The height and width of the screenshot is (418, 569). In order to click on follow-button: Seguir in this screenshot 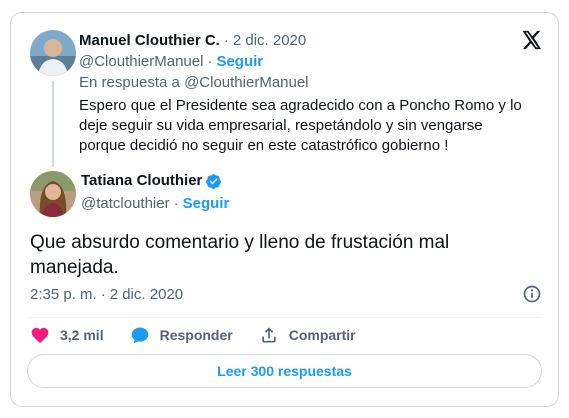, I will do `click(206, 204)`.